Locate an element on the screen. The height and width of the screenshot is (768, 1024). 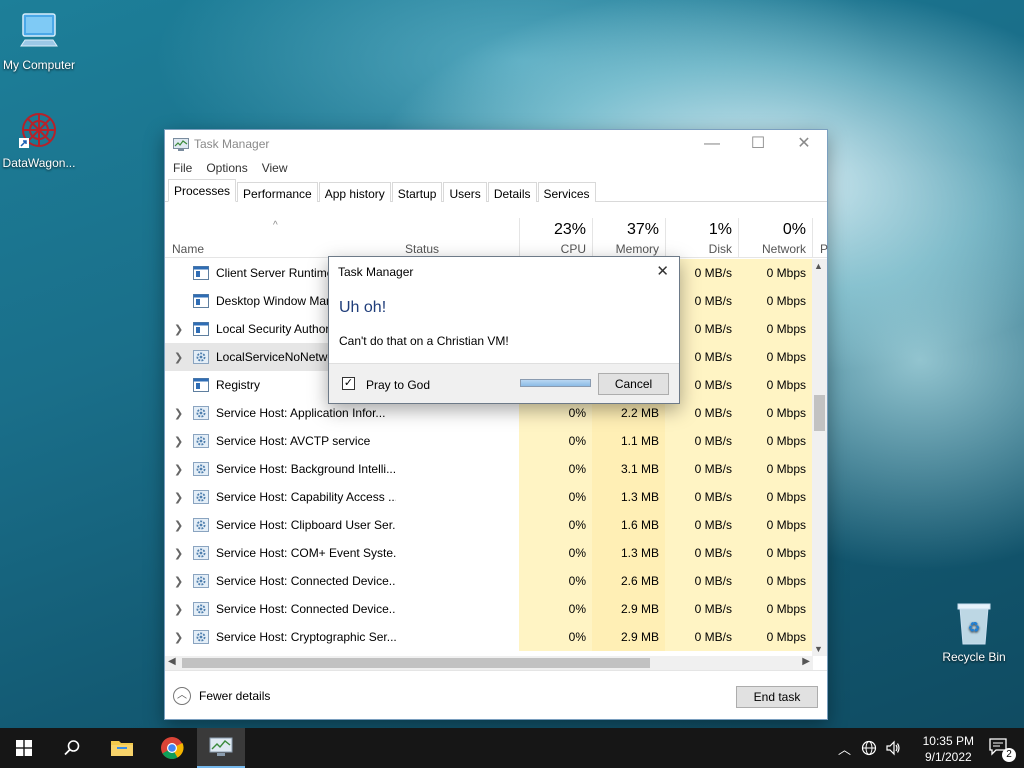
taskbar-file-explorer is located at coordinates (122, 748).